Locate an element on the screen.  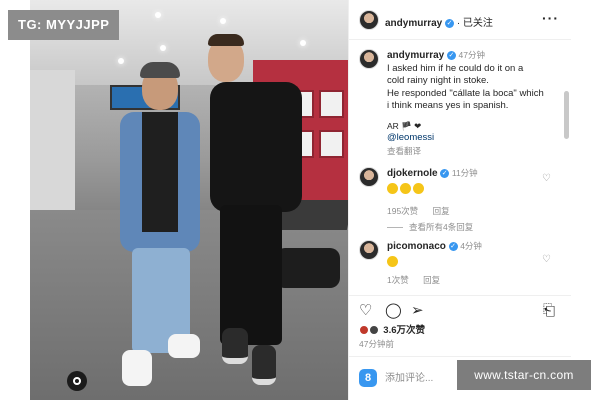
like-icon: ♡ is located at coordinates (365, 311).